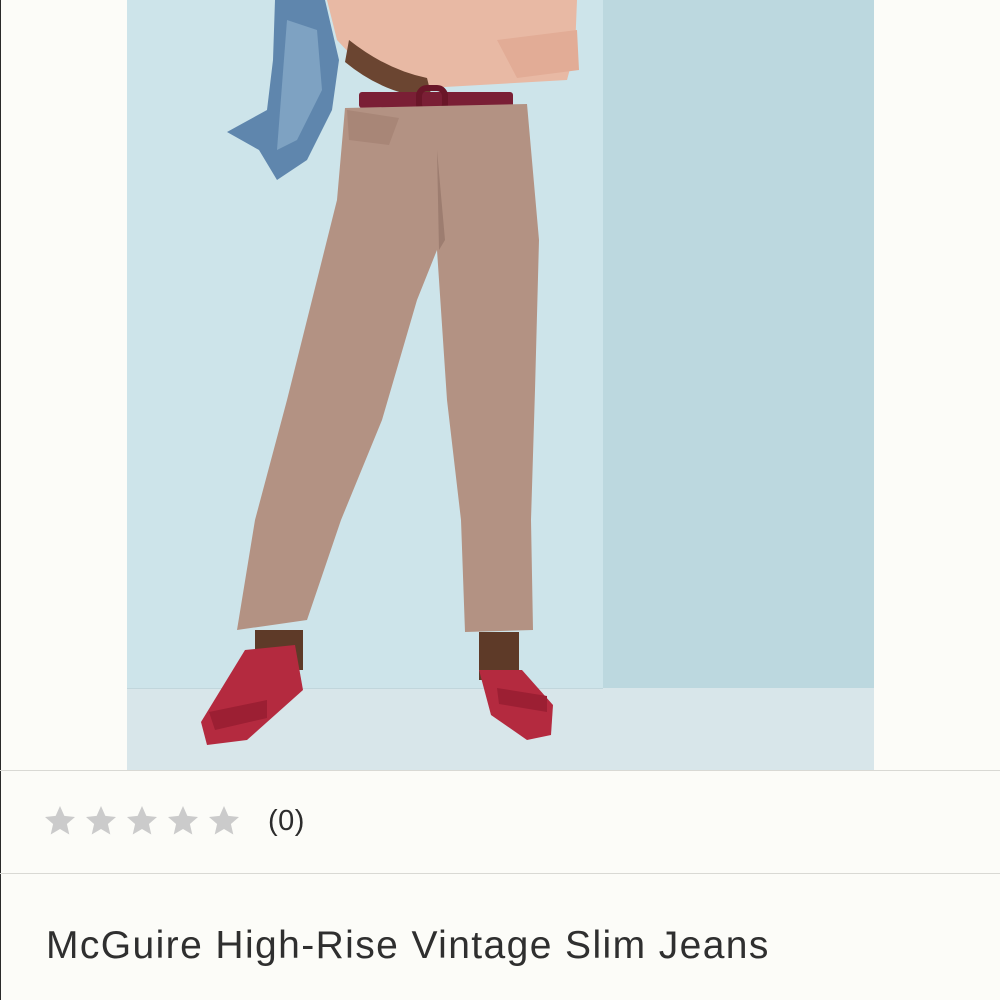  Describe the element at coordinates (286, 821) in the screenshot. I see `review-count: (0)` at that location.